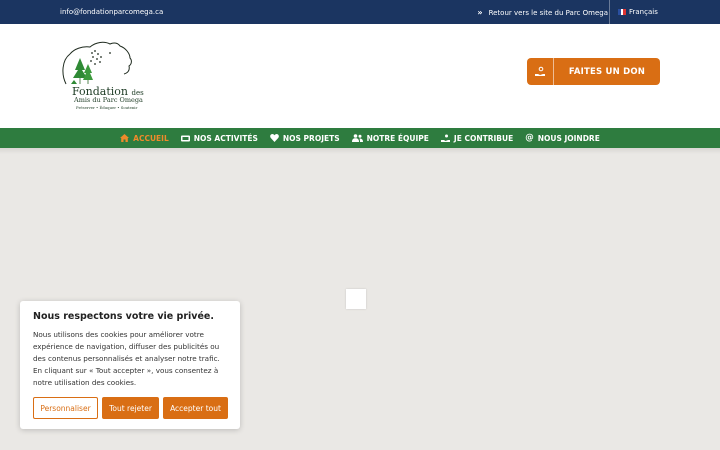  I want to click on double-chevron-right-icon: », so click(480, 12).